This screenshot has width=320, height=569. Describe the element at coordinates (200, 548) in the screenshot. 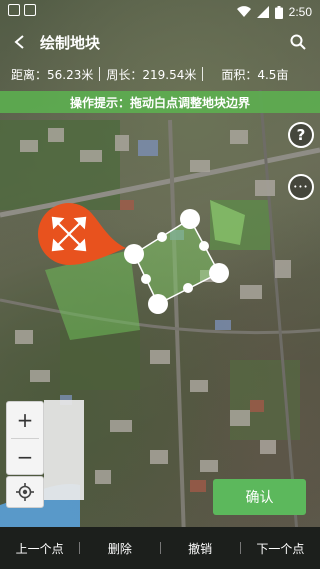

I see `undo-button: 撤销` at that location.